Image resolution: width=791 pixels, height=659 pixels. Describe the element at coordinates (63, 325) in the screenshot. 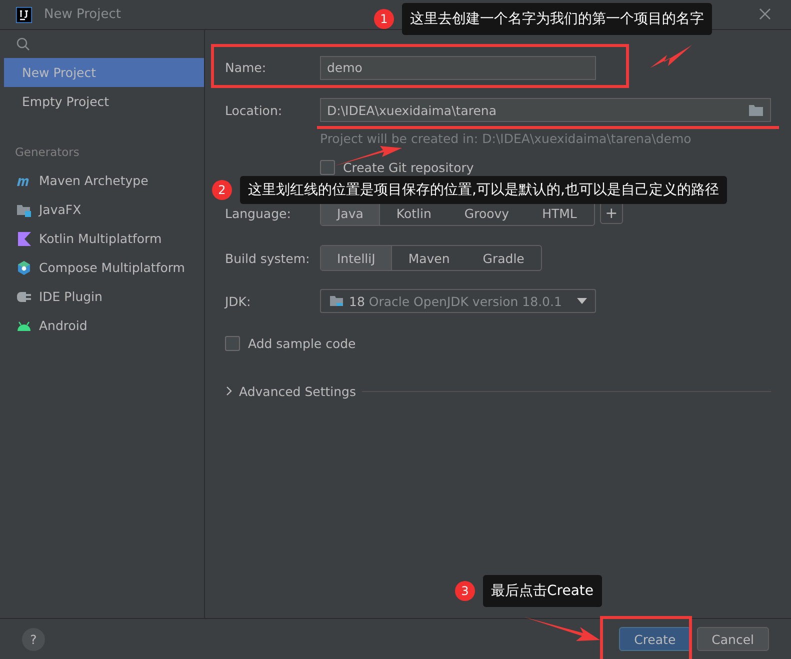

I see `generator-item: Android` at that location.